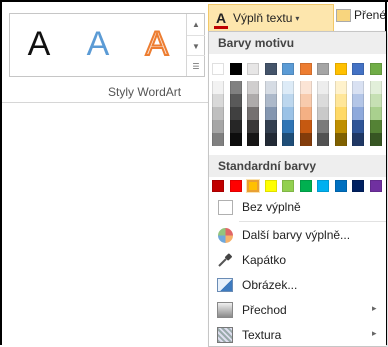 This screenshot has width=388, height=347. Describe the element at coordinates (374, 333) in the screenshot. I see `submenu-arrow-icon: ▸` at that location.